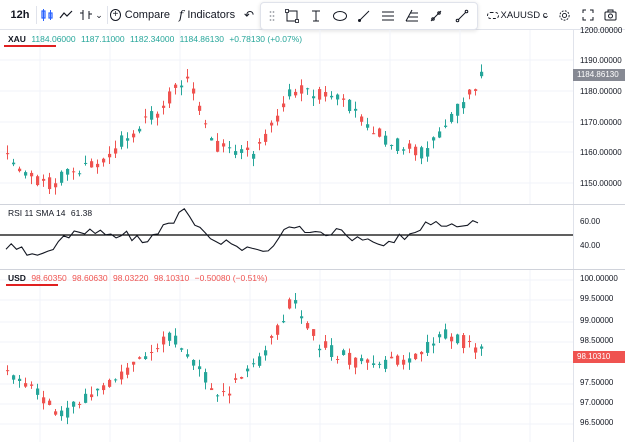 The width and height of the screenshot is (625, 442). Describe the element at coordinates (312, 237) in the screenshot. I see `rsi-pane: RSI 11 SMA 14 61.38 60.00 40.00` at that location.